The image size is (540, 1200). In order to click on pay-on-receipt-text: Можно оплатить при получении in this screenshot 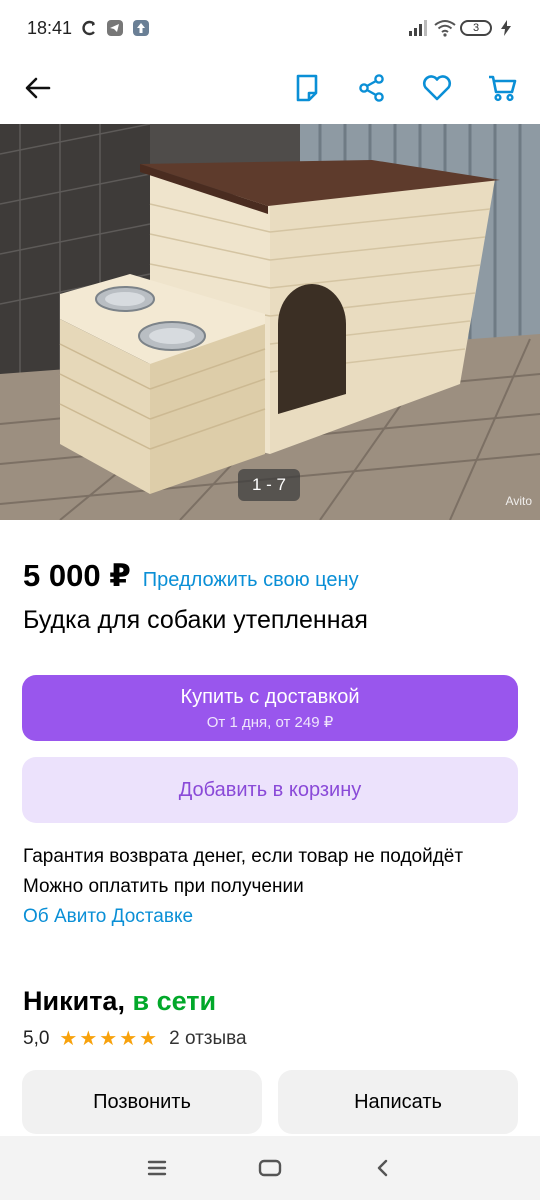, I will do `click(163, 886)`.